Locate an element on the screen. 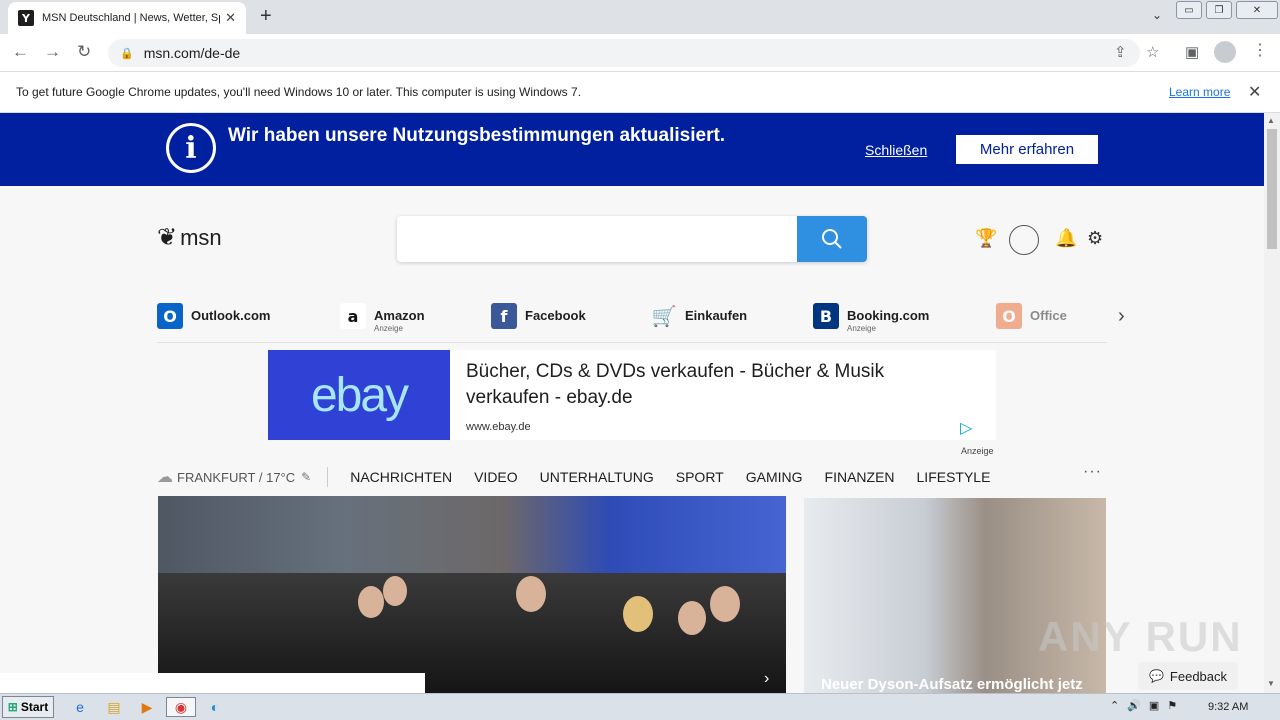 This screenshot has height=720, width=1280. nav-video: VIDEO is located at coordinates (496, 477).